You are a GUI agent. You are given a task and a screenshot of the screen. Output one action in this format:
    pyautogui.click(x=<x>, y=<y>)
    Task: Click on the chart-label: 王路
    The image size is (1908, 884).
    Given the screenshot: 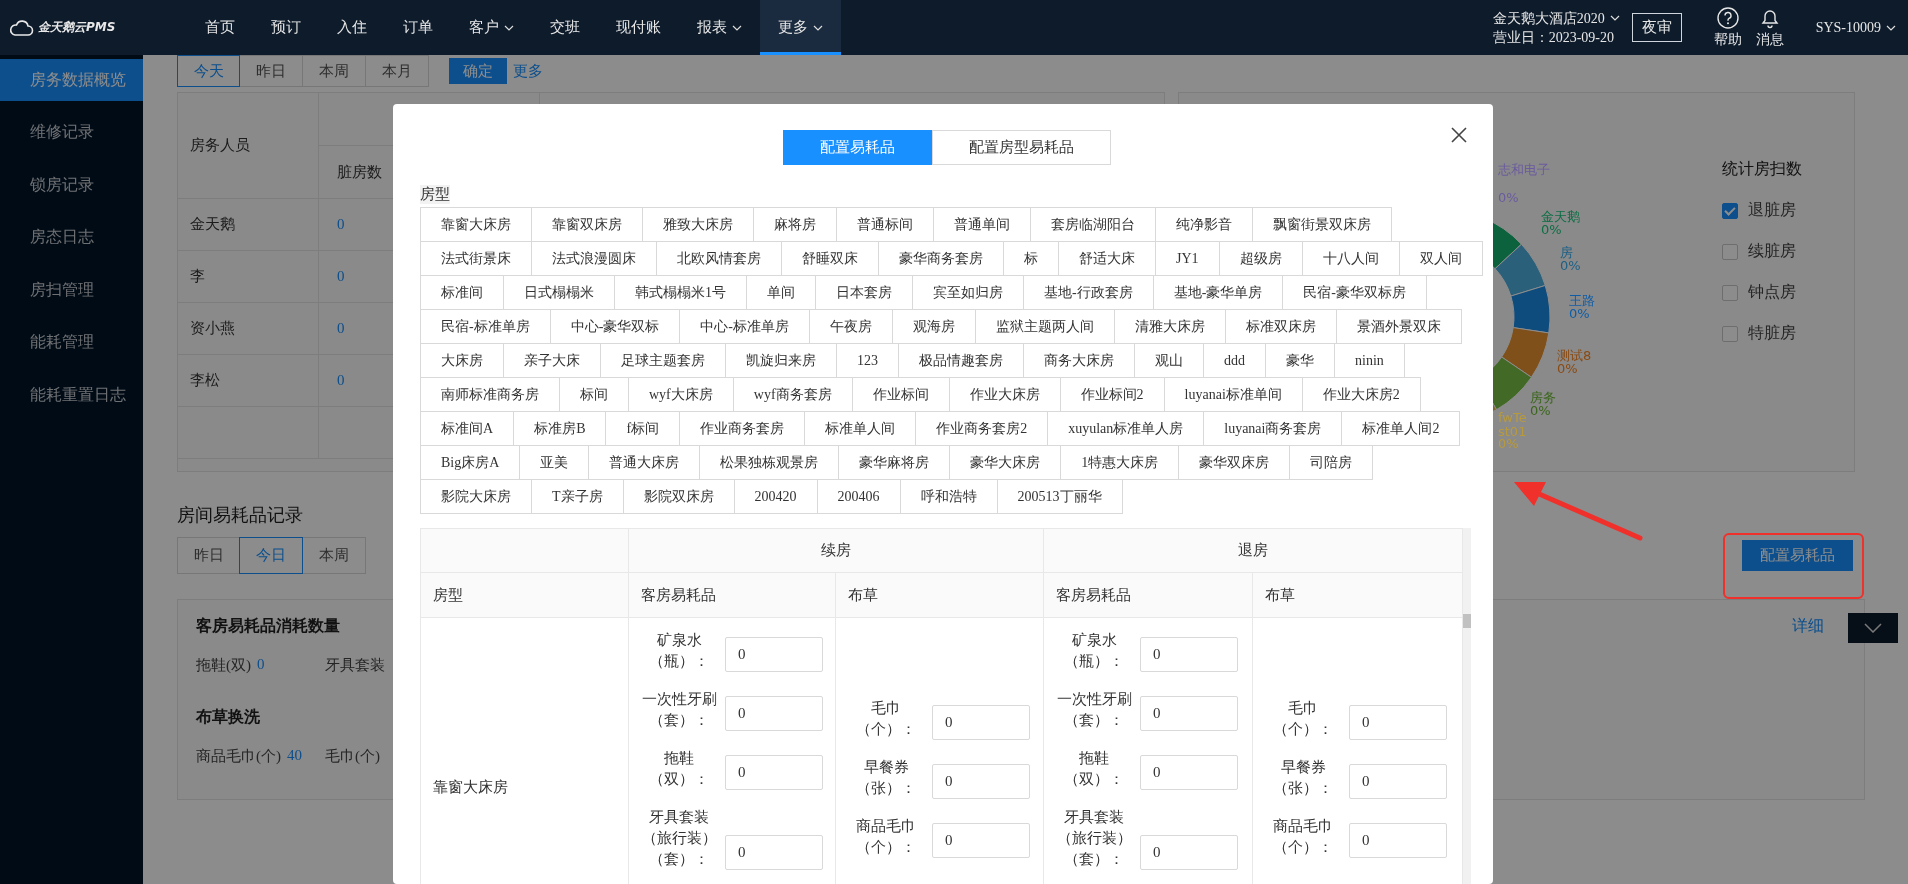 What is the action you would take?
    pyautogui.click(x=1582, y=301)
    